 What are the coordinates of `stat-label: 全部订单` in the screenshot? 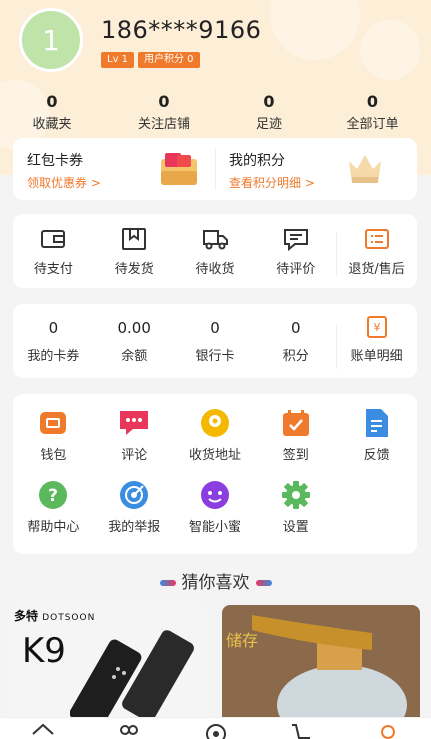 It's located at (372, 124).